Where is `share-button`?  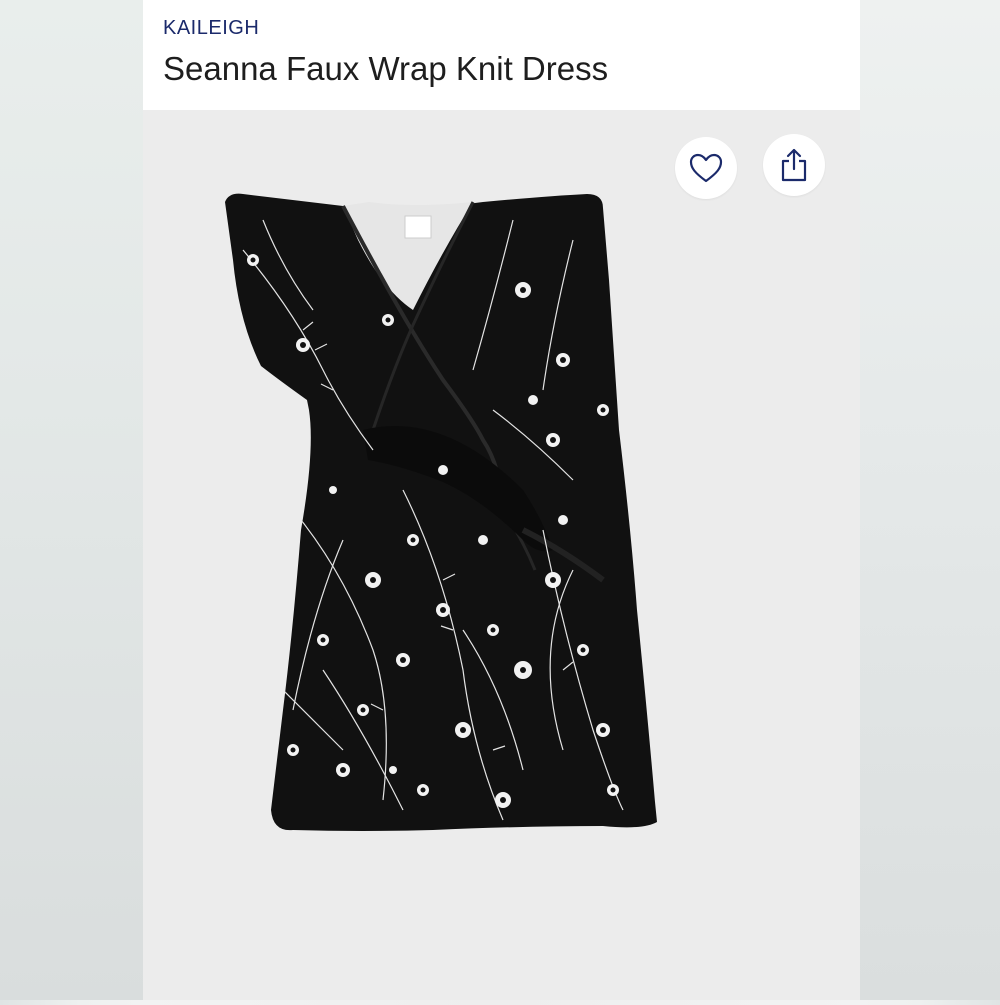 share-button is located at coordinates (794, 165).